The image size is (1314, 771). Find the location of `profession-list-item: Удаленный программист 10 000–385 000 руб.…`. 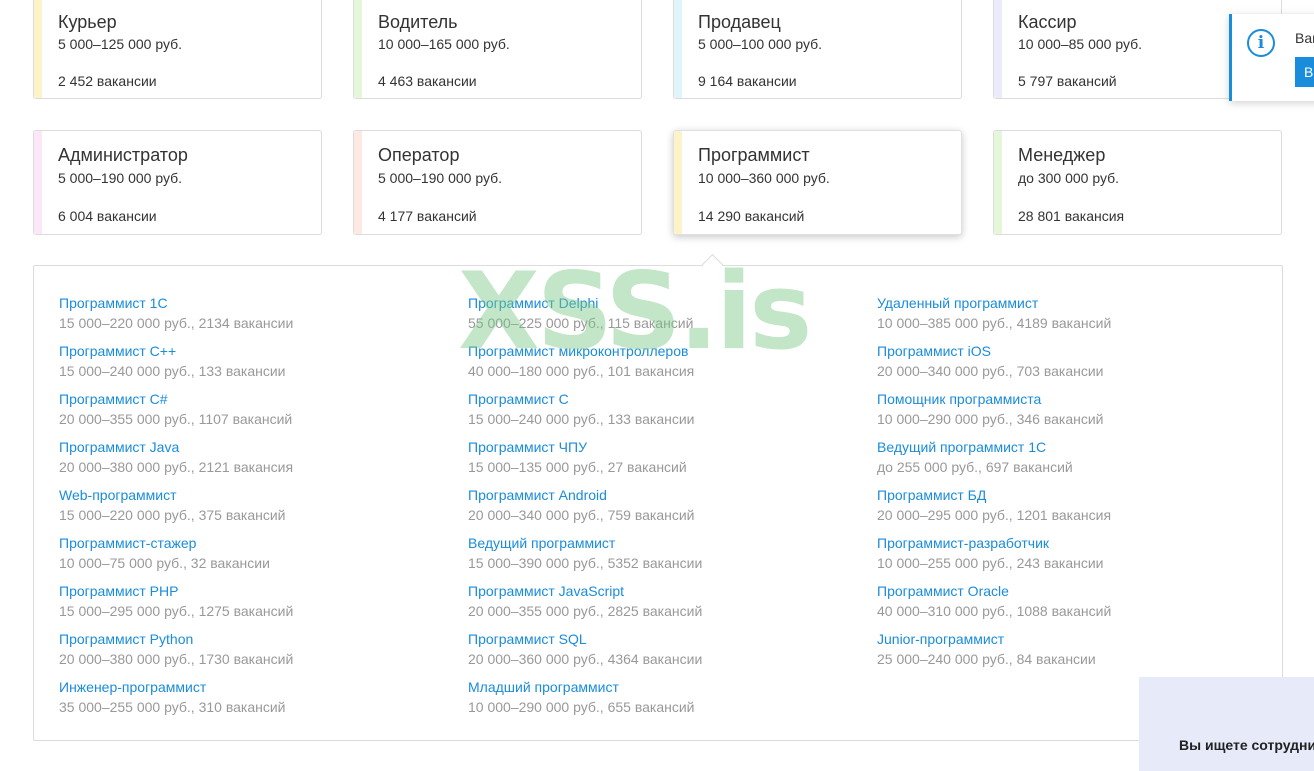

profession-list-item: Удаленный программист 10 000–385 000 руб.… is located at coordinates (994, 317).